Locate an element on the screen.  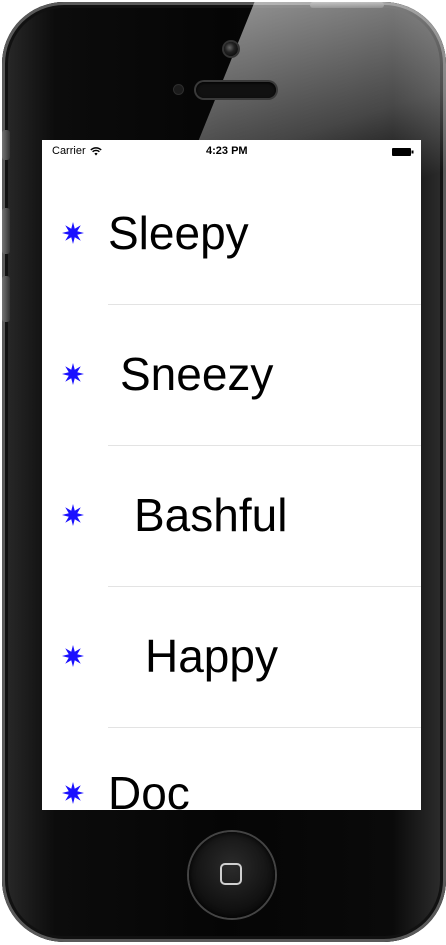
list-item: Bashful is located at coordinates (231, 516).